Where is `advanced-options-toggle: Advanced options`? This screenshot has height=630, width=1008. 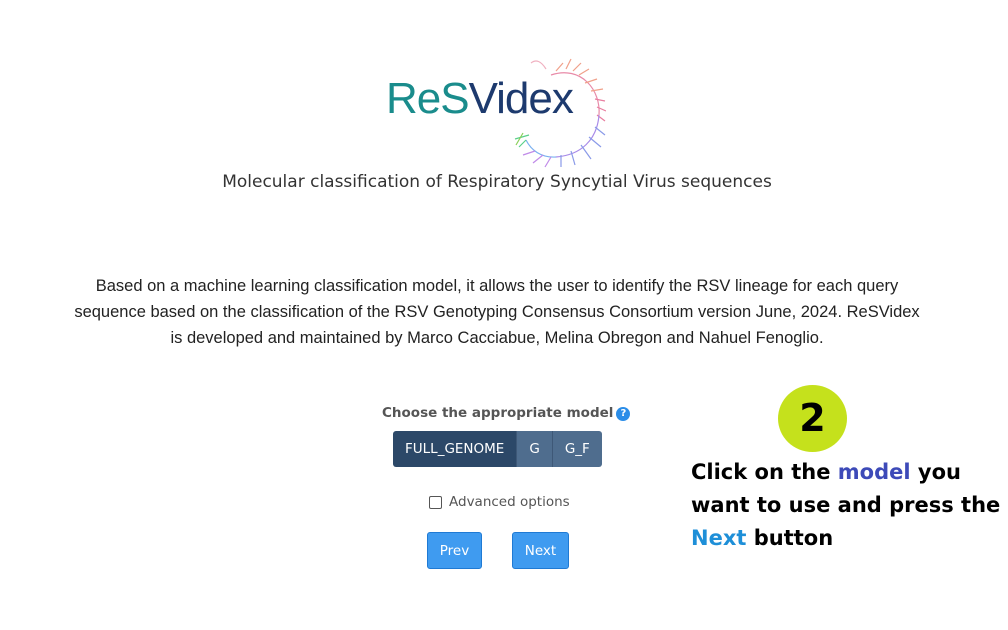 advanced-options-toggle: Advanced options is located at coordinates (499, 502).